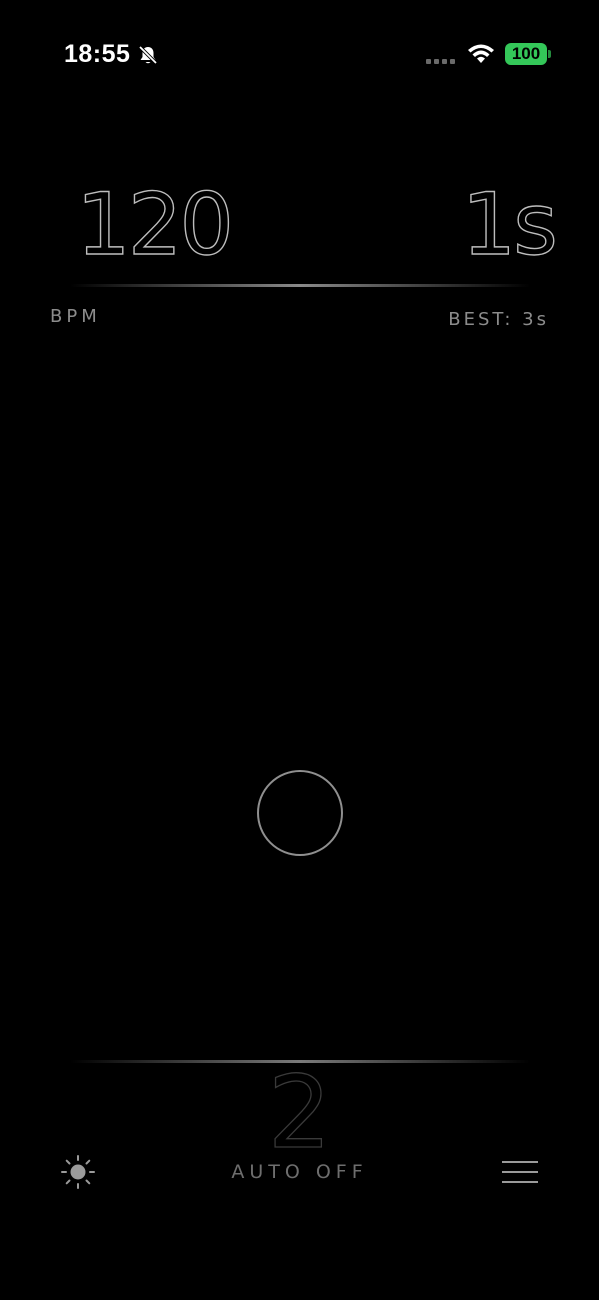  Describe the element at coordinates (300, 285) in the screenshot. I see `top-divider` at that location.